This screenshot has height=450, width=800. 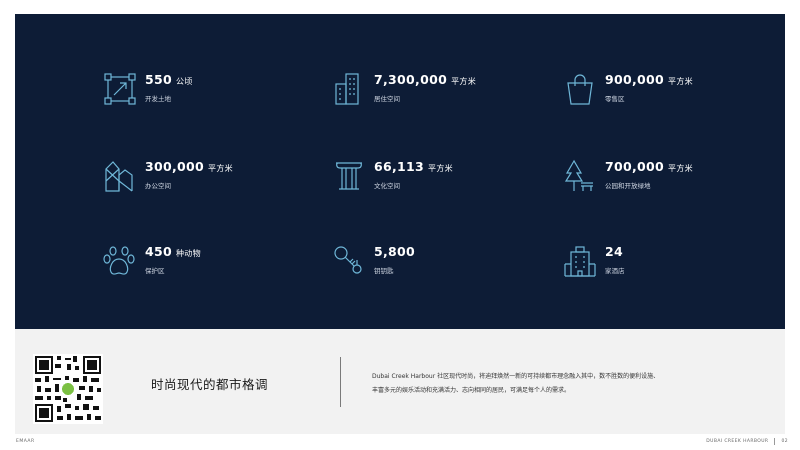 What do you see at coordinates (148, 89) in the screenshot?
I see `stat-land: 550 公顷 开发土地` at bounding box center [148, 89].